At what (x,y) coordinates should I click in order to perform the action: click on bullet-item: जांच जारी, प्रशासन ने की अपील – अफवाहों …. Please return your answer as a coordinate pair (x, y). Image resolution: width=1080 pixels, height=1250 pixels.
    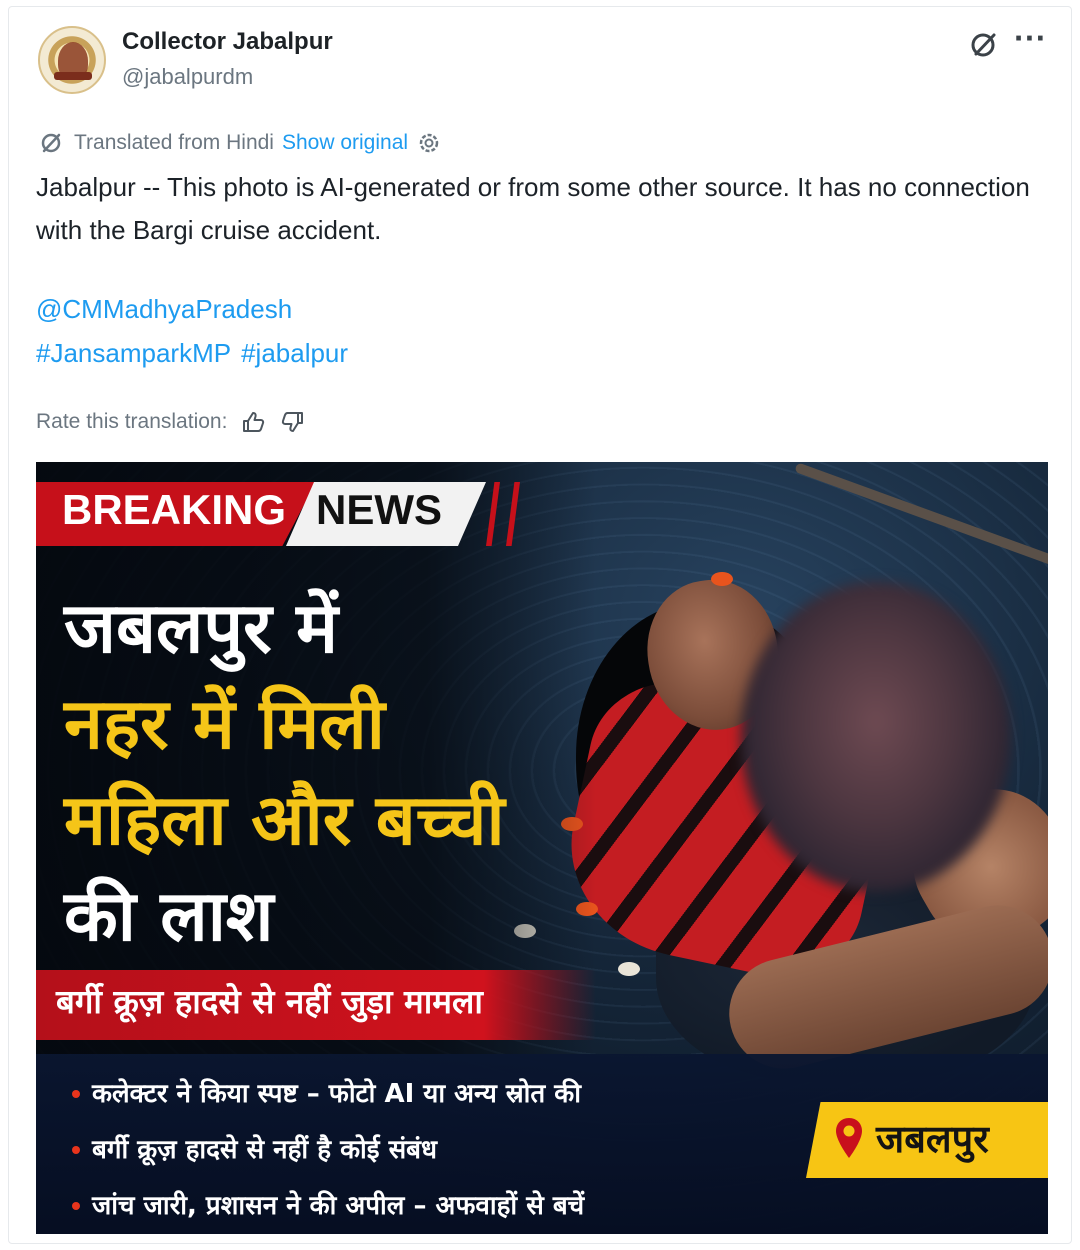
    Looking at the image, I should click on (328, 1206).